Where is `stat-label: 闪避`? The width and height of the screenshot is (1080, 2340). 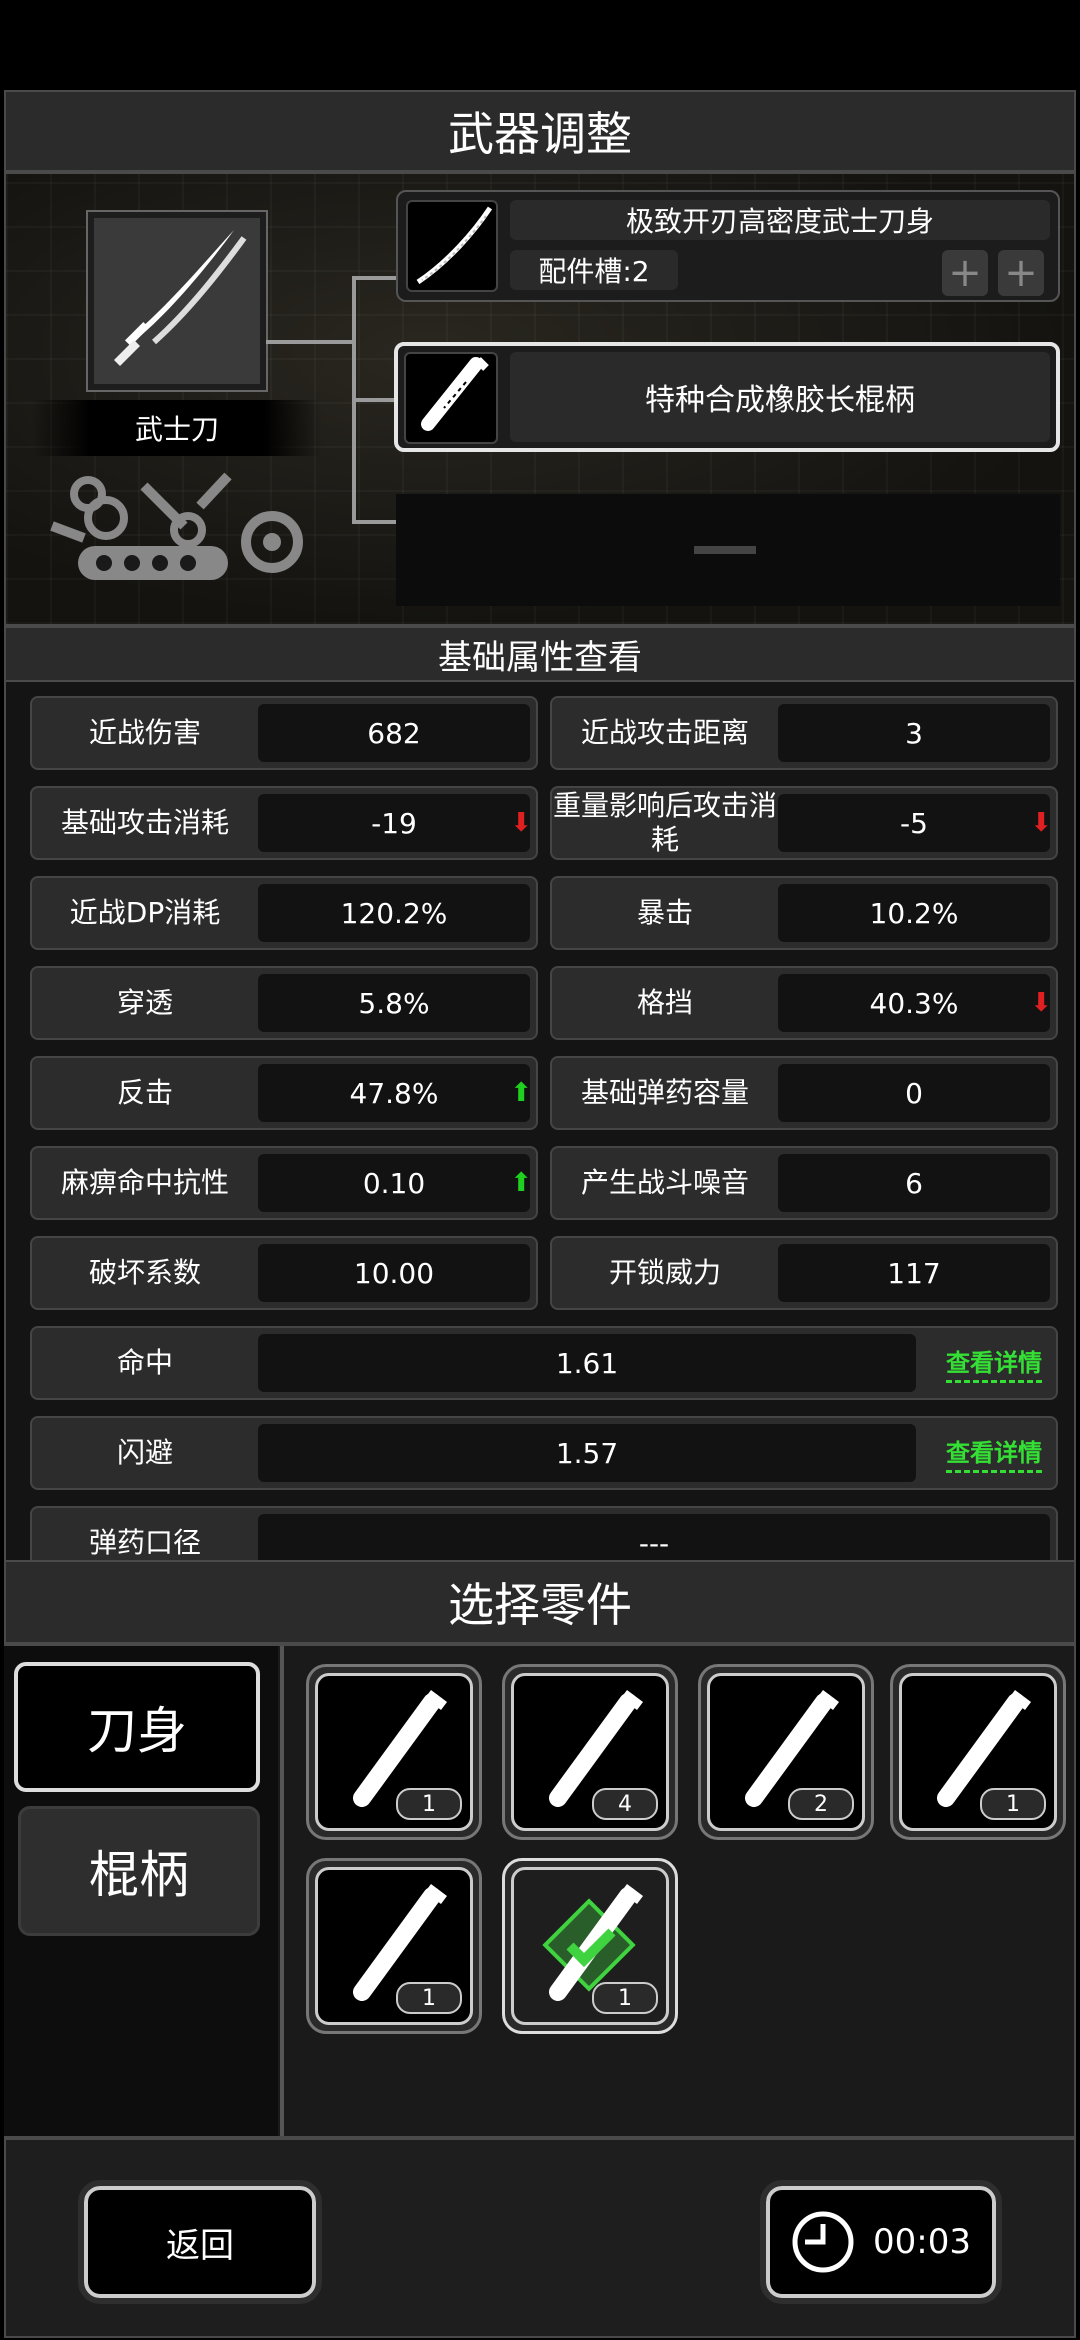
stat-label: 闪避 is located at coordinates (144, 1452).